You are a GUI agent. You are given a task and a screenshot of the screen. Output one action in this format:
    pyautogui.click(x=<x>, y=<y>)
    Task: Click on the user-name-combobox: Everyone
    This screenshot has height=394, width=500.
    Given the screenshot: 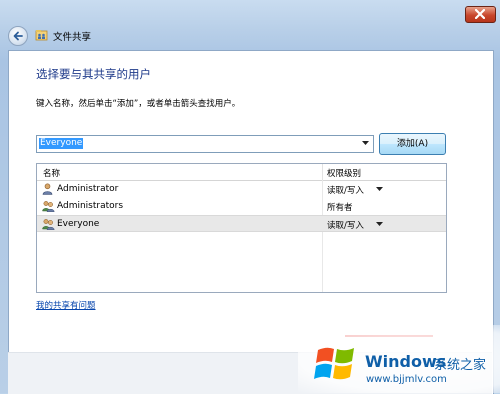 What is the action you would take?
    pyautogui.click(x=205, y=144)
    